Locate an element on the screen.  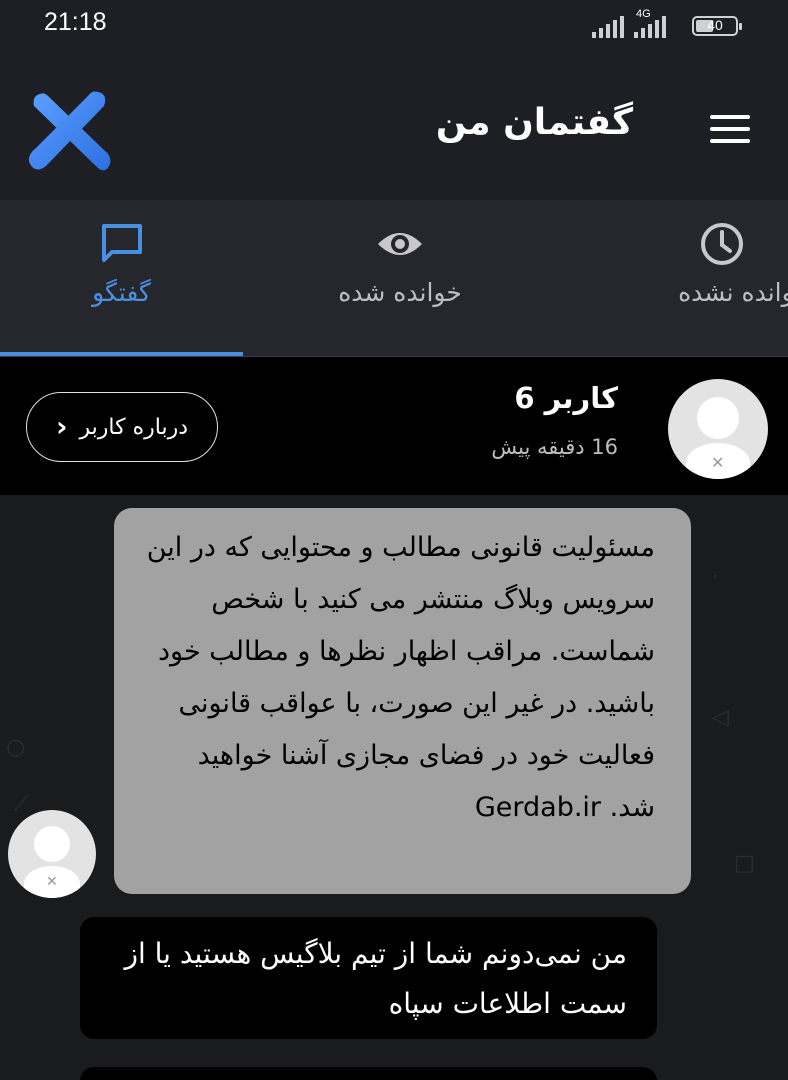
tab-bar: گفتگو خوانده شده خوانده نشده is located at coordinates (394, 278).